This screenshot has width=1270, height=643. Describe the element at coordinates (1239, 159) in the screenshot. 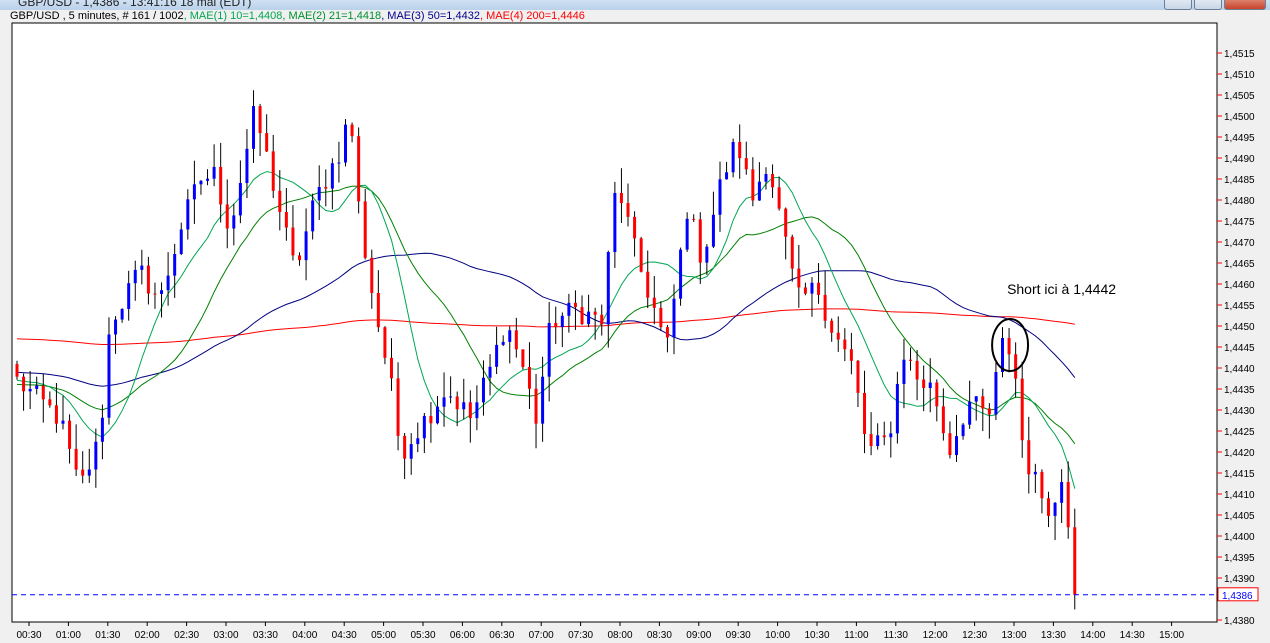

I see `y-tick-label: 1,4490` at that location.